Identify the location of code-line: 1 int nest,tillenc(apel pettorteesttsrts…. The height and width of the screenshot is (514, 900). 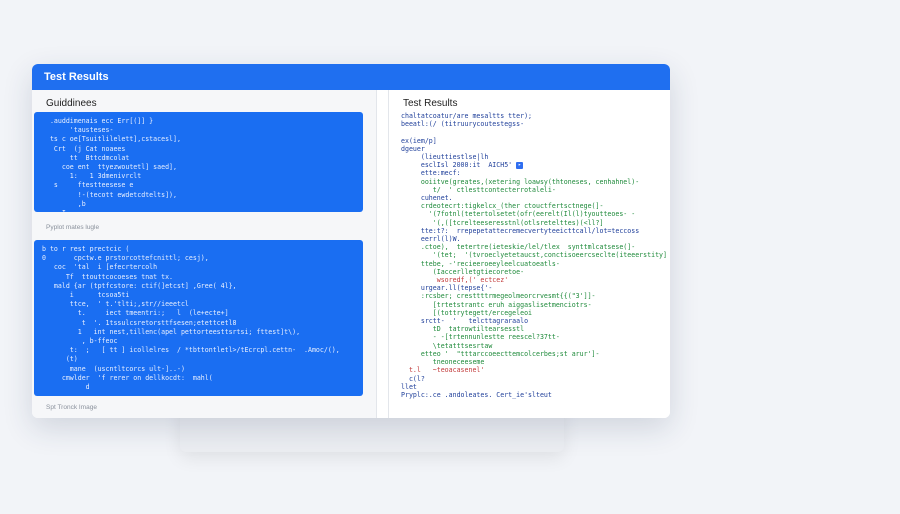
(171, 331).